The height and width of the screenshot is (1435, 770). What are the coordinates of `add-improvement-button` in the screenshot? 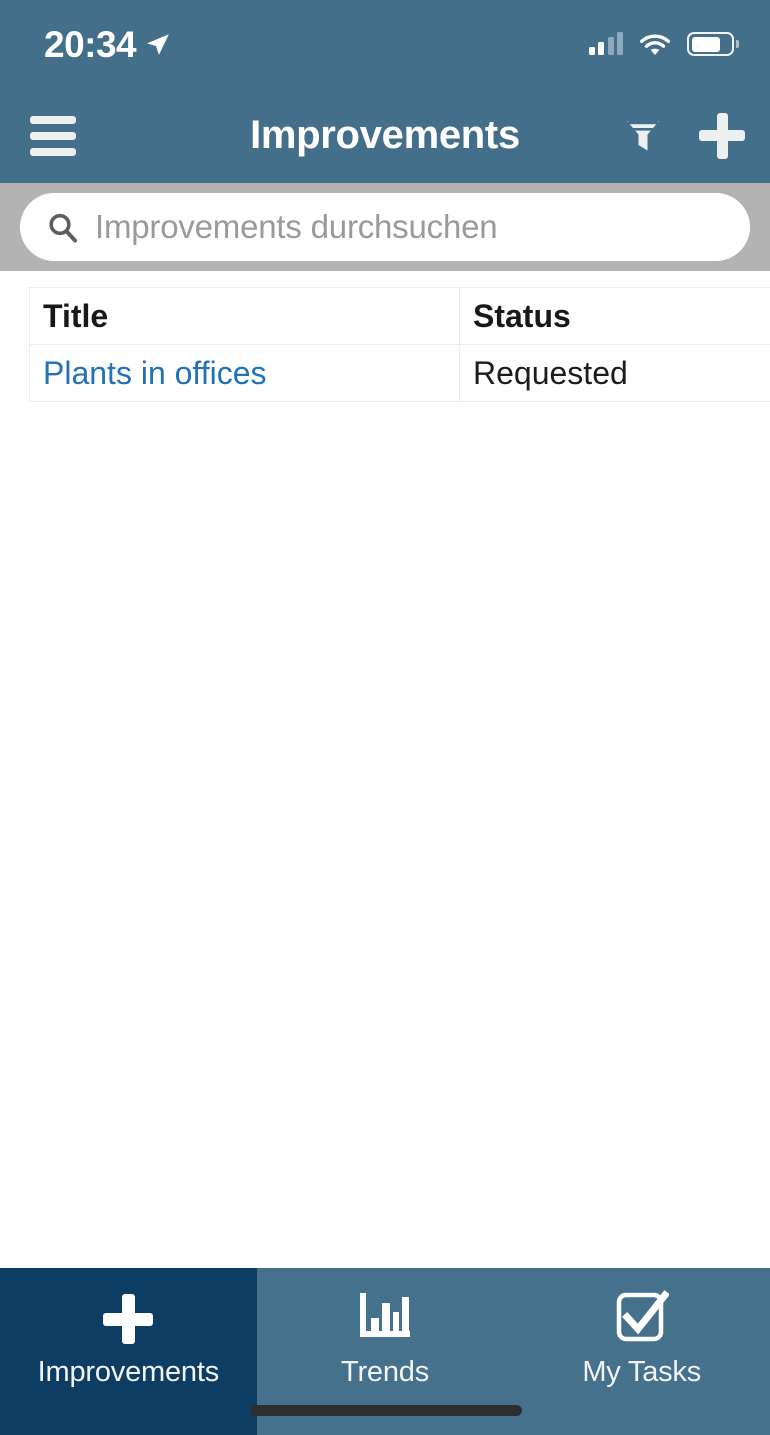 It's located at (722, 136).